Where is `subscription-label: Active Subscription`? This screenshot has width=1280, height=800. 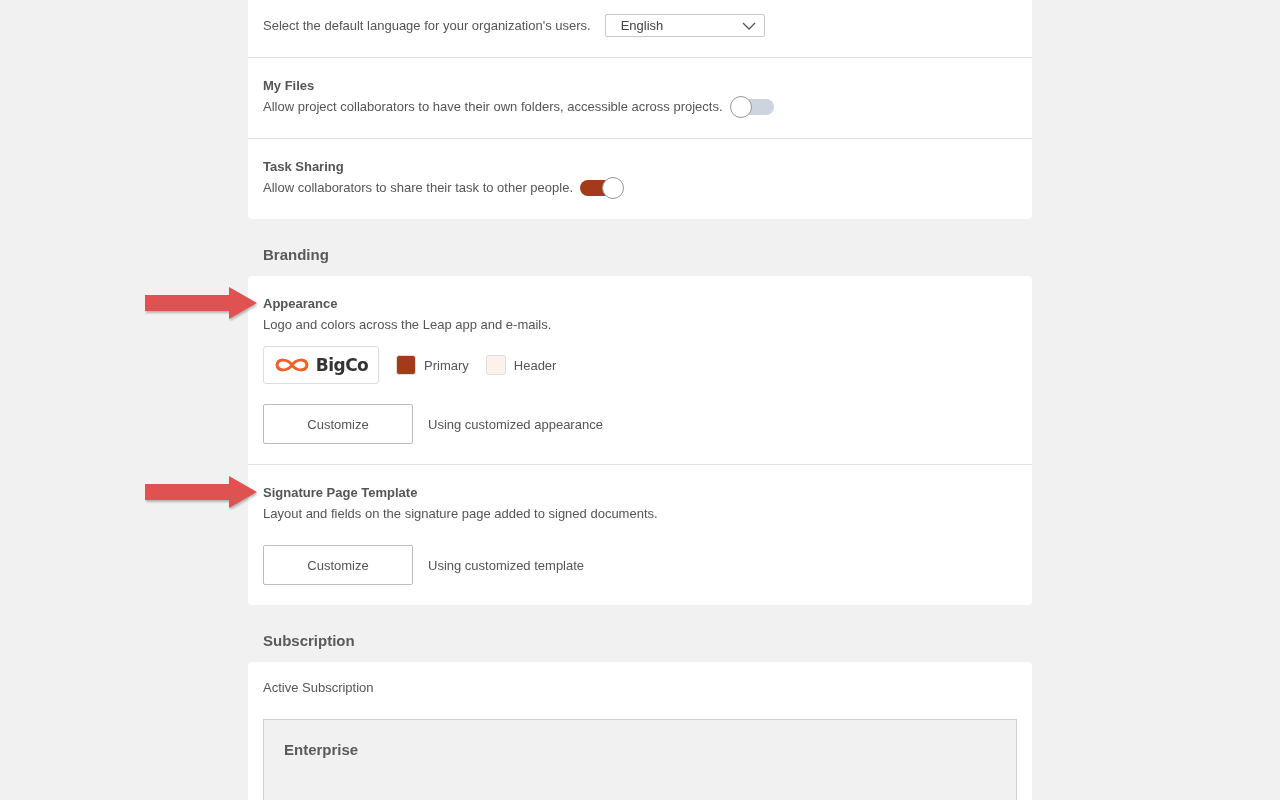 subscription-label: Active Subscription is located at coordinates (319, 688).